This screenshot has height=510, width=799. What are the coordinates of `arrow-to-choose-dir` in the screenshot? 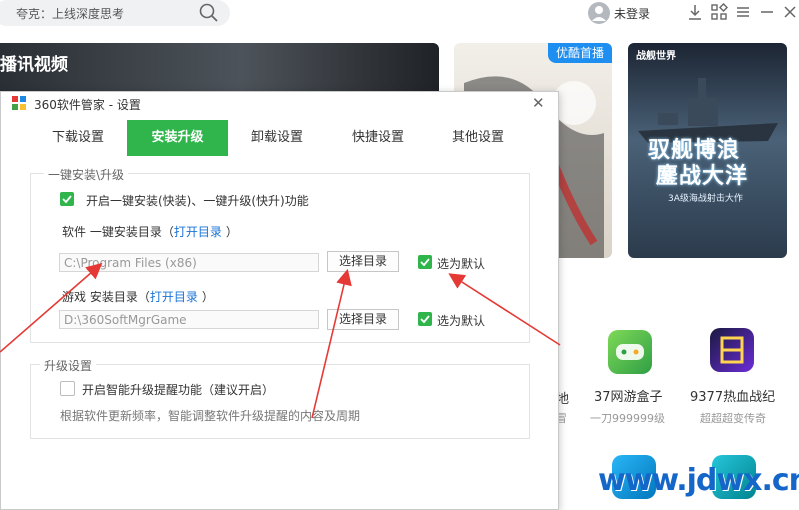 It's located at (331, 343).